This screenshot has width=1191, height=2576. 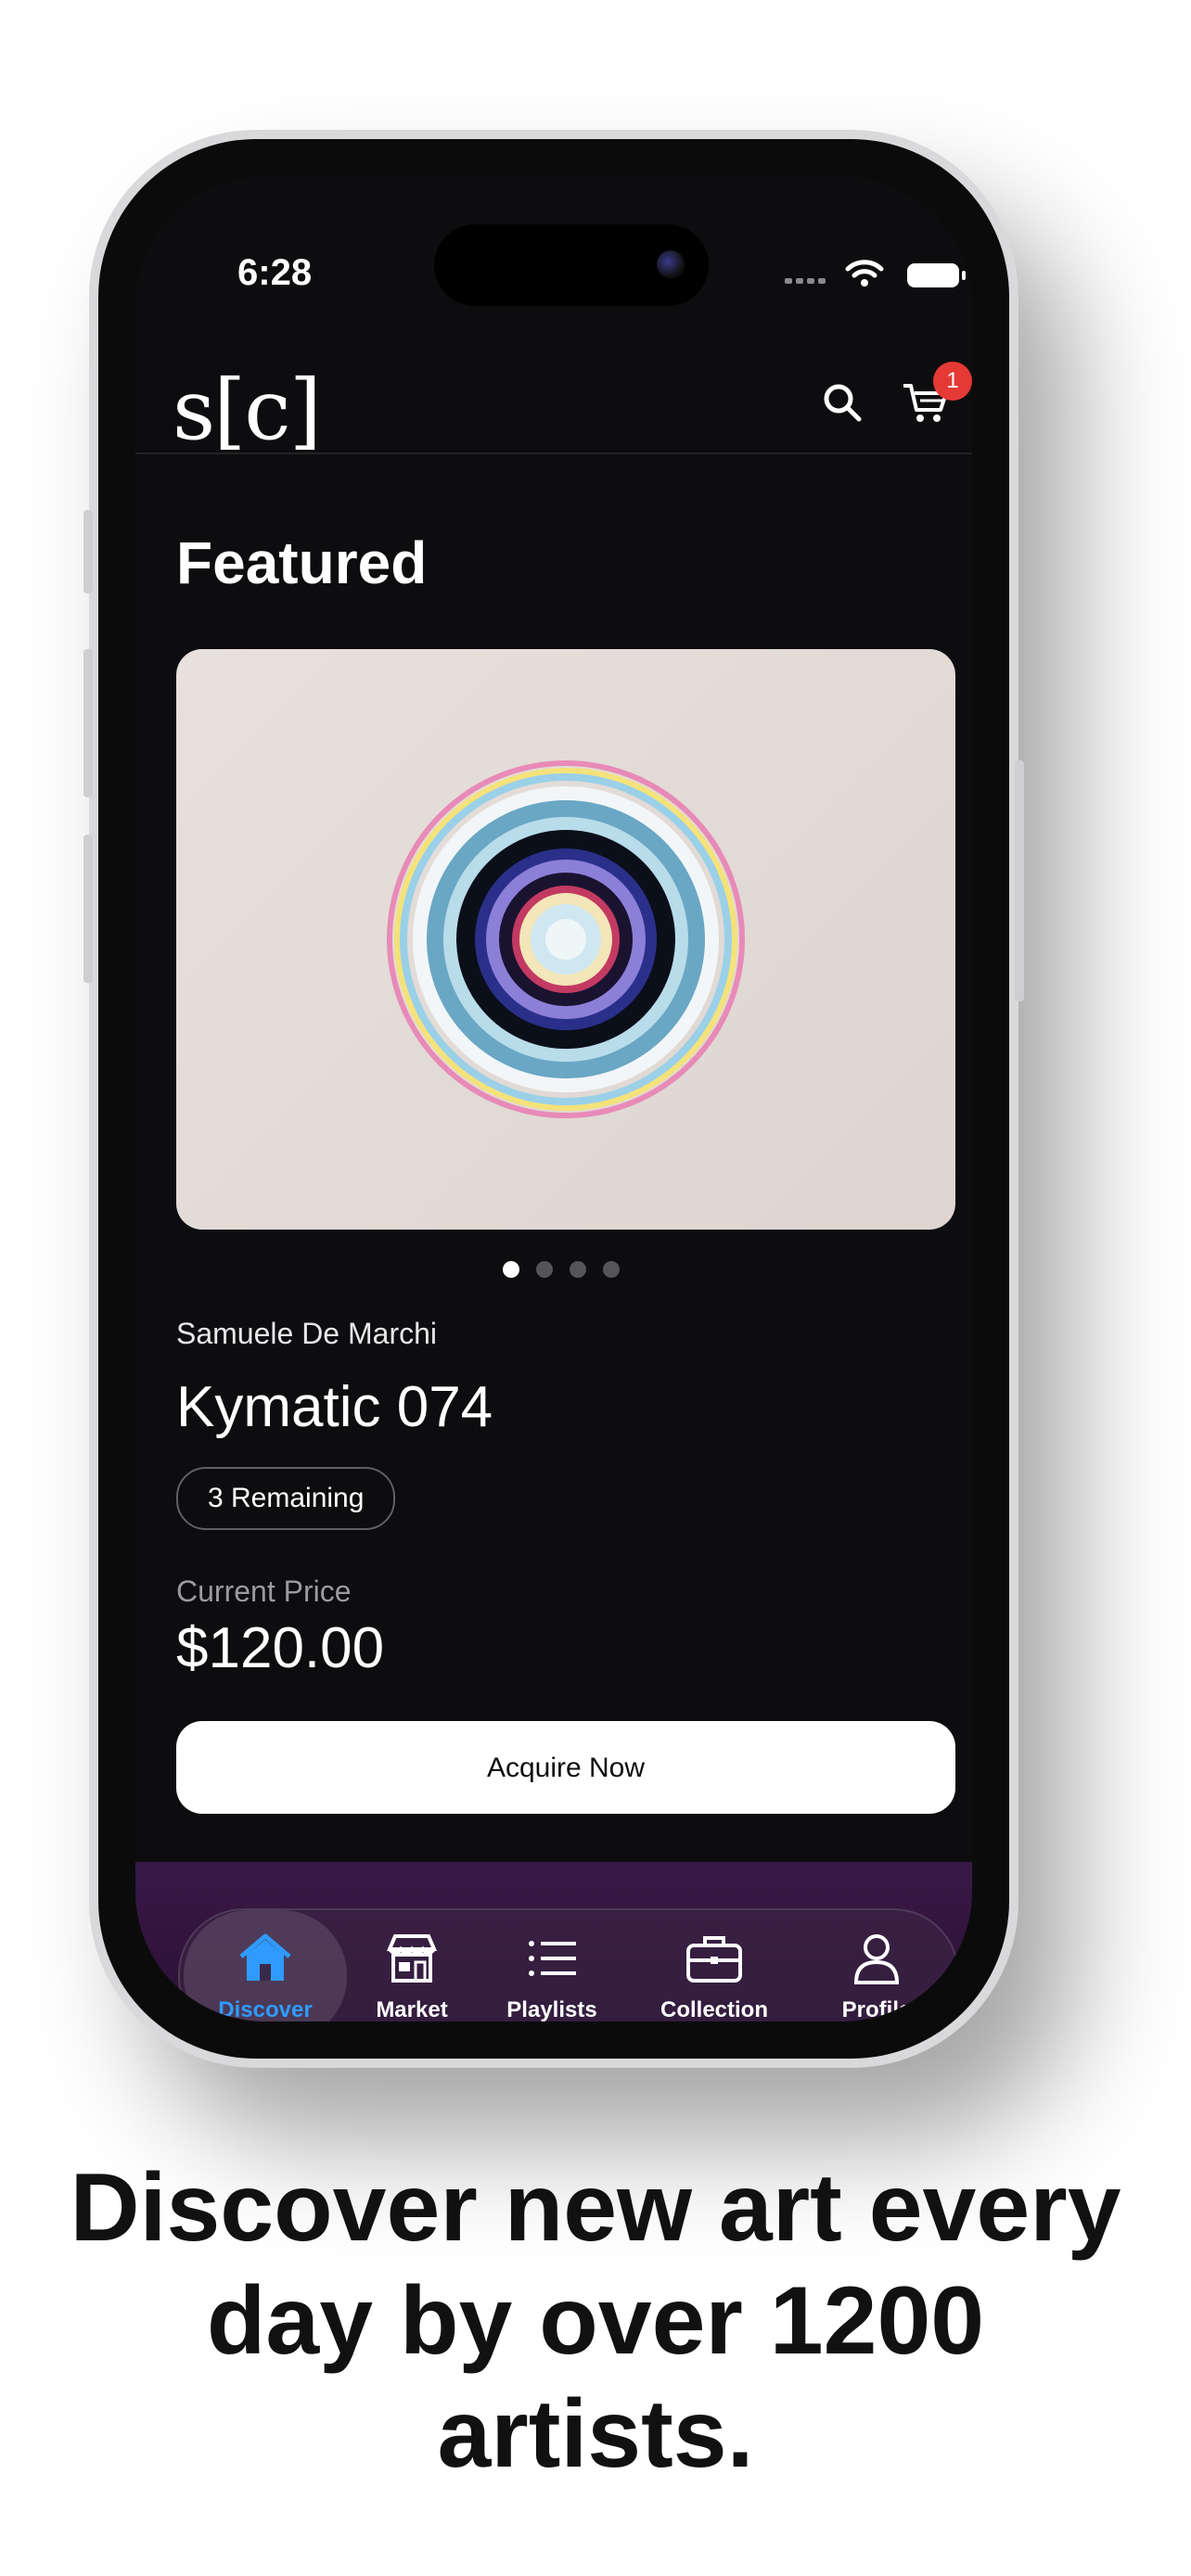 I want to click on tab-market: Market, so click(x=411, y=1966).